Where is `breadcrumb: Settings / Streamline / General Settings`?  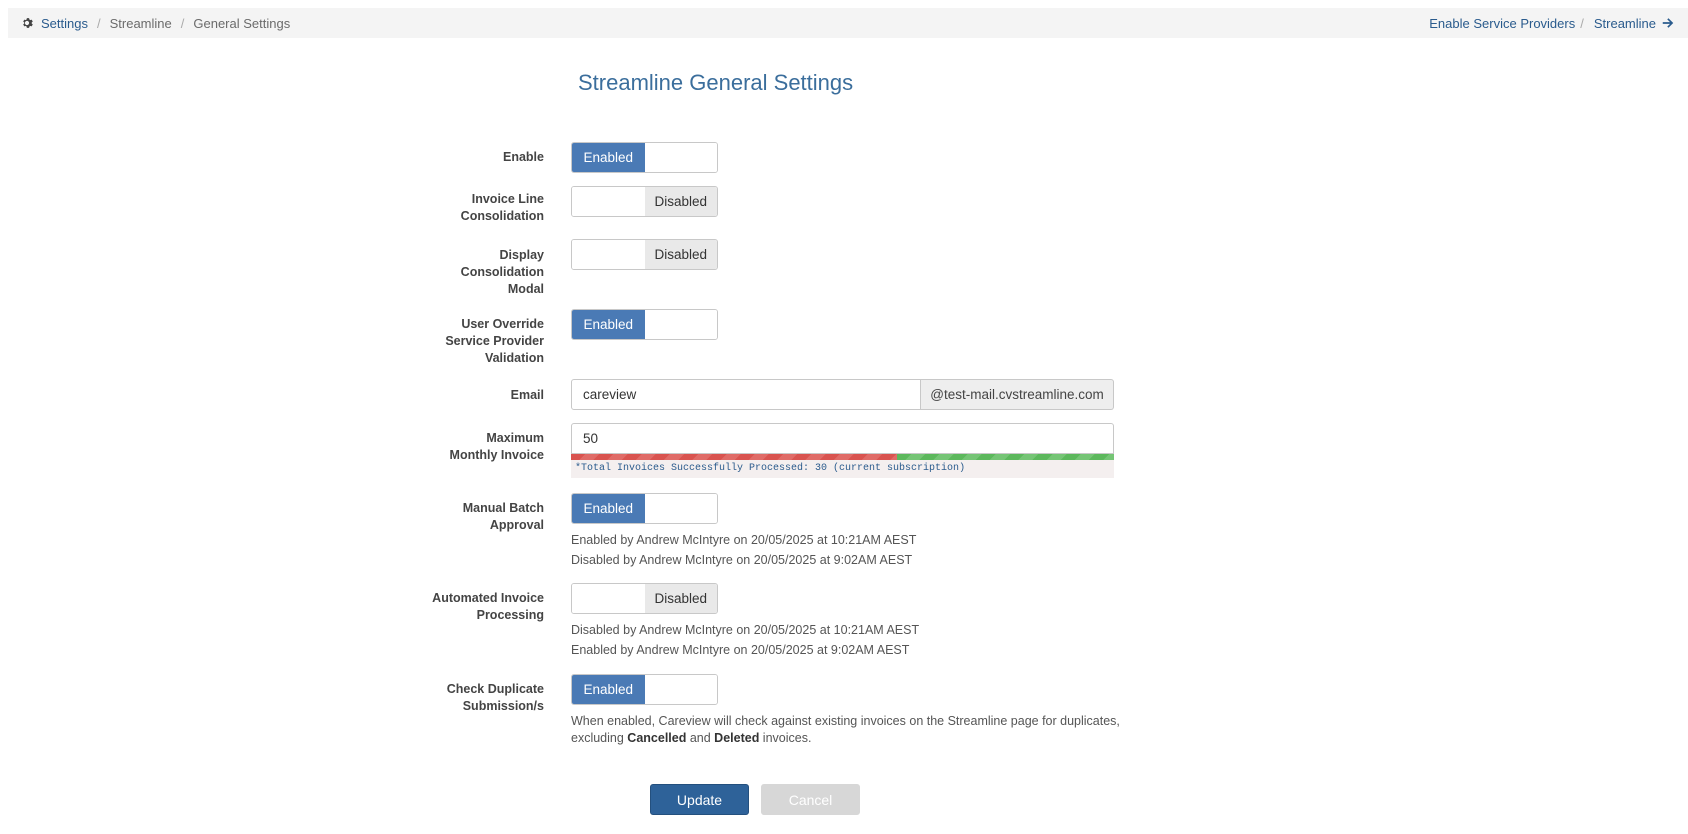 breadcrumb: Settings / Streamline / General Settings is located at coordinates (155, 23).